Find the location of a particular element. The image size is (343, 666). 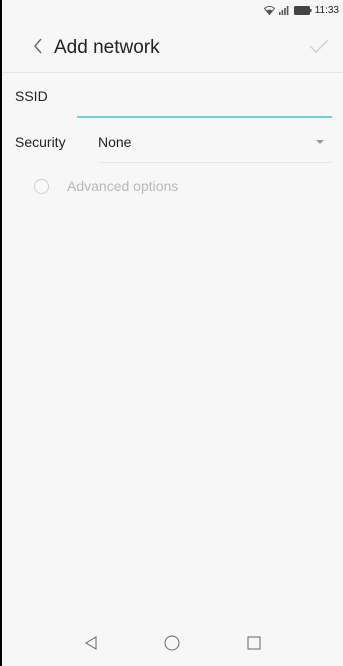

signal-icon is located at coordinates (284, 10).